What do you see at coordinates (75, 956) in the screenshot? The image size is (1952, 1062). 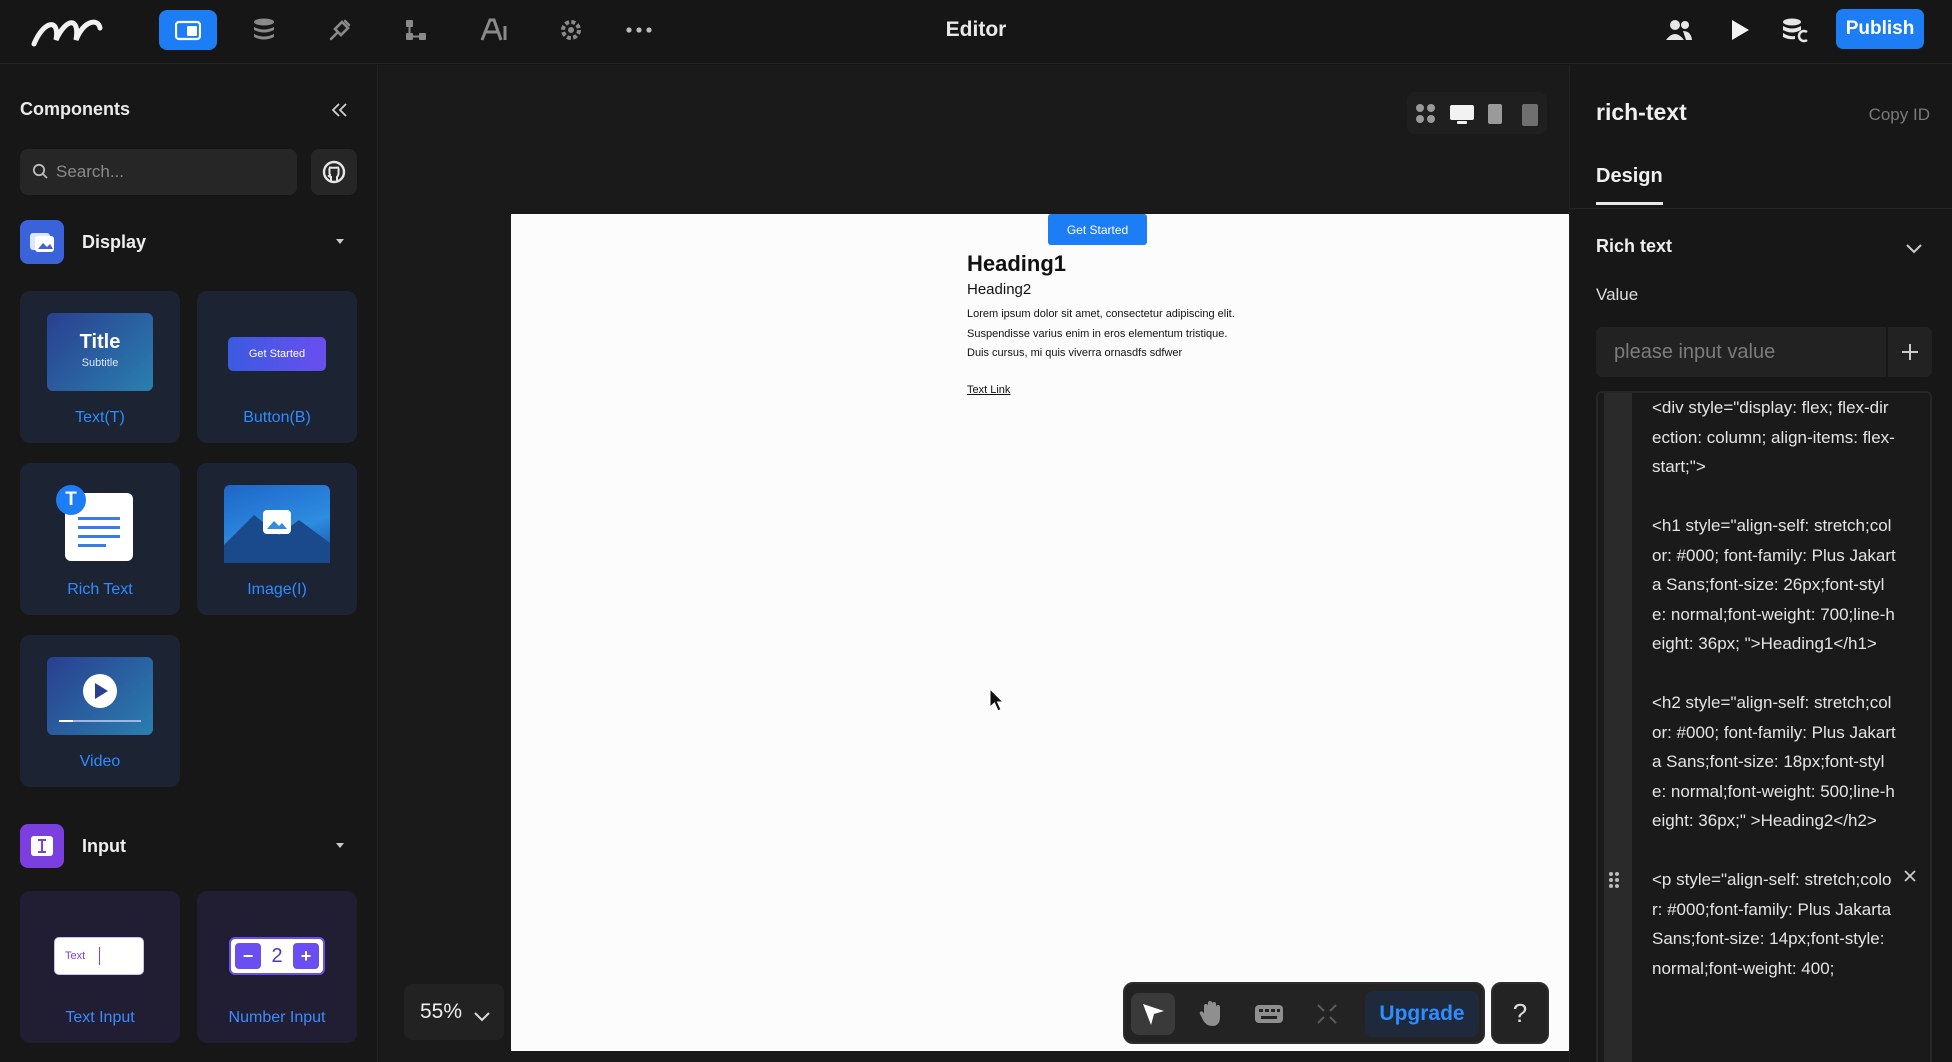 I see `thumb-text: Text` at bounding box center [75, 956].